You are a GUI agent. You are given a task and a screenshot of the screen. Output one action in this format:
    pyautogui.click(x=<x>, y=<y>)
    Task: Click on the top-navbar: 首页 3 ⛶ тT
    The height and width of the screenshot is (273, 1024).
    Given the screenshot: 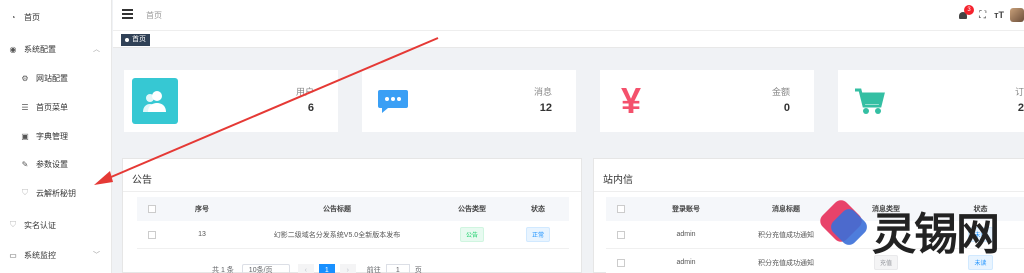 What is the action you would take?
    pyautogui.click(x=568, y=15)
    